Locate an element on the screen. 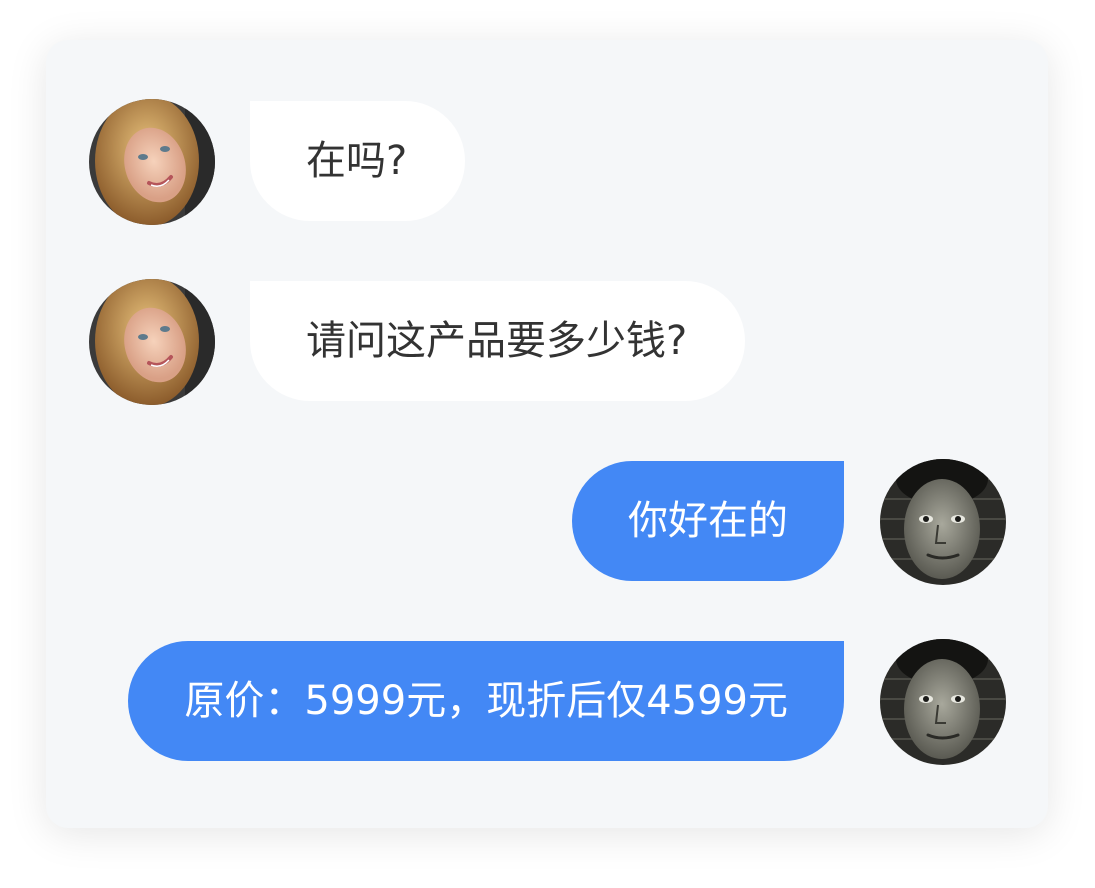 The image size is (1095, 888). message-row-incoming: 请问这产品要多少钱? is located at coordinates (547, 342).